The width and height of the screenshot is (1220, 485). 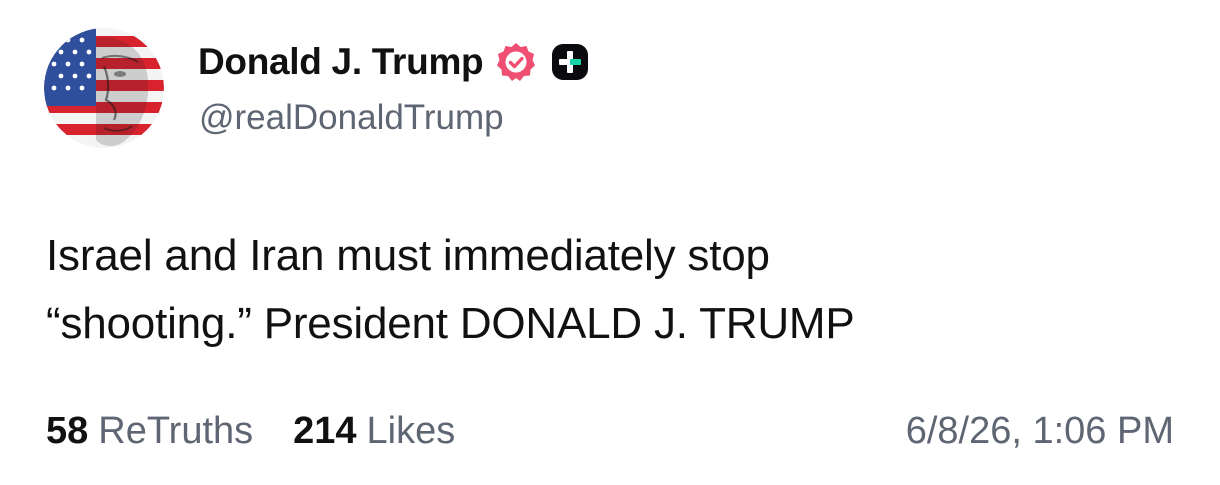 I want to click on author-name-row: Donald J. Trump, so click(x=393, y=62).